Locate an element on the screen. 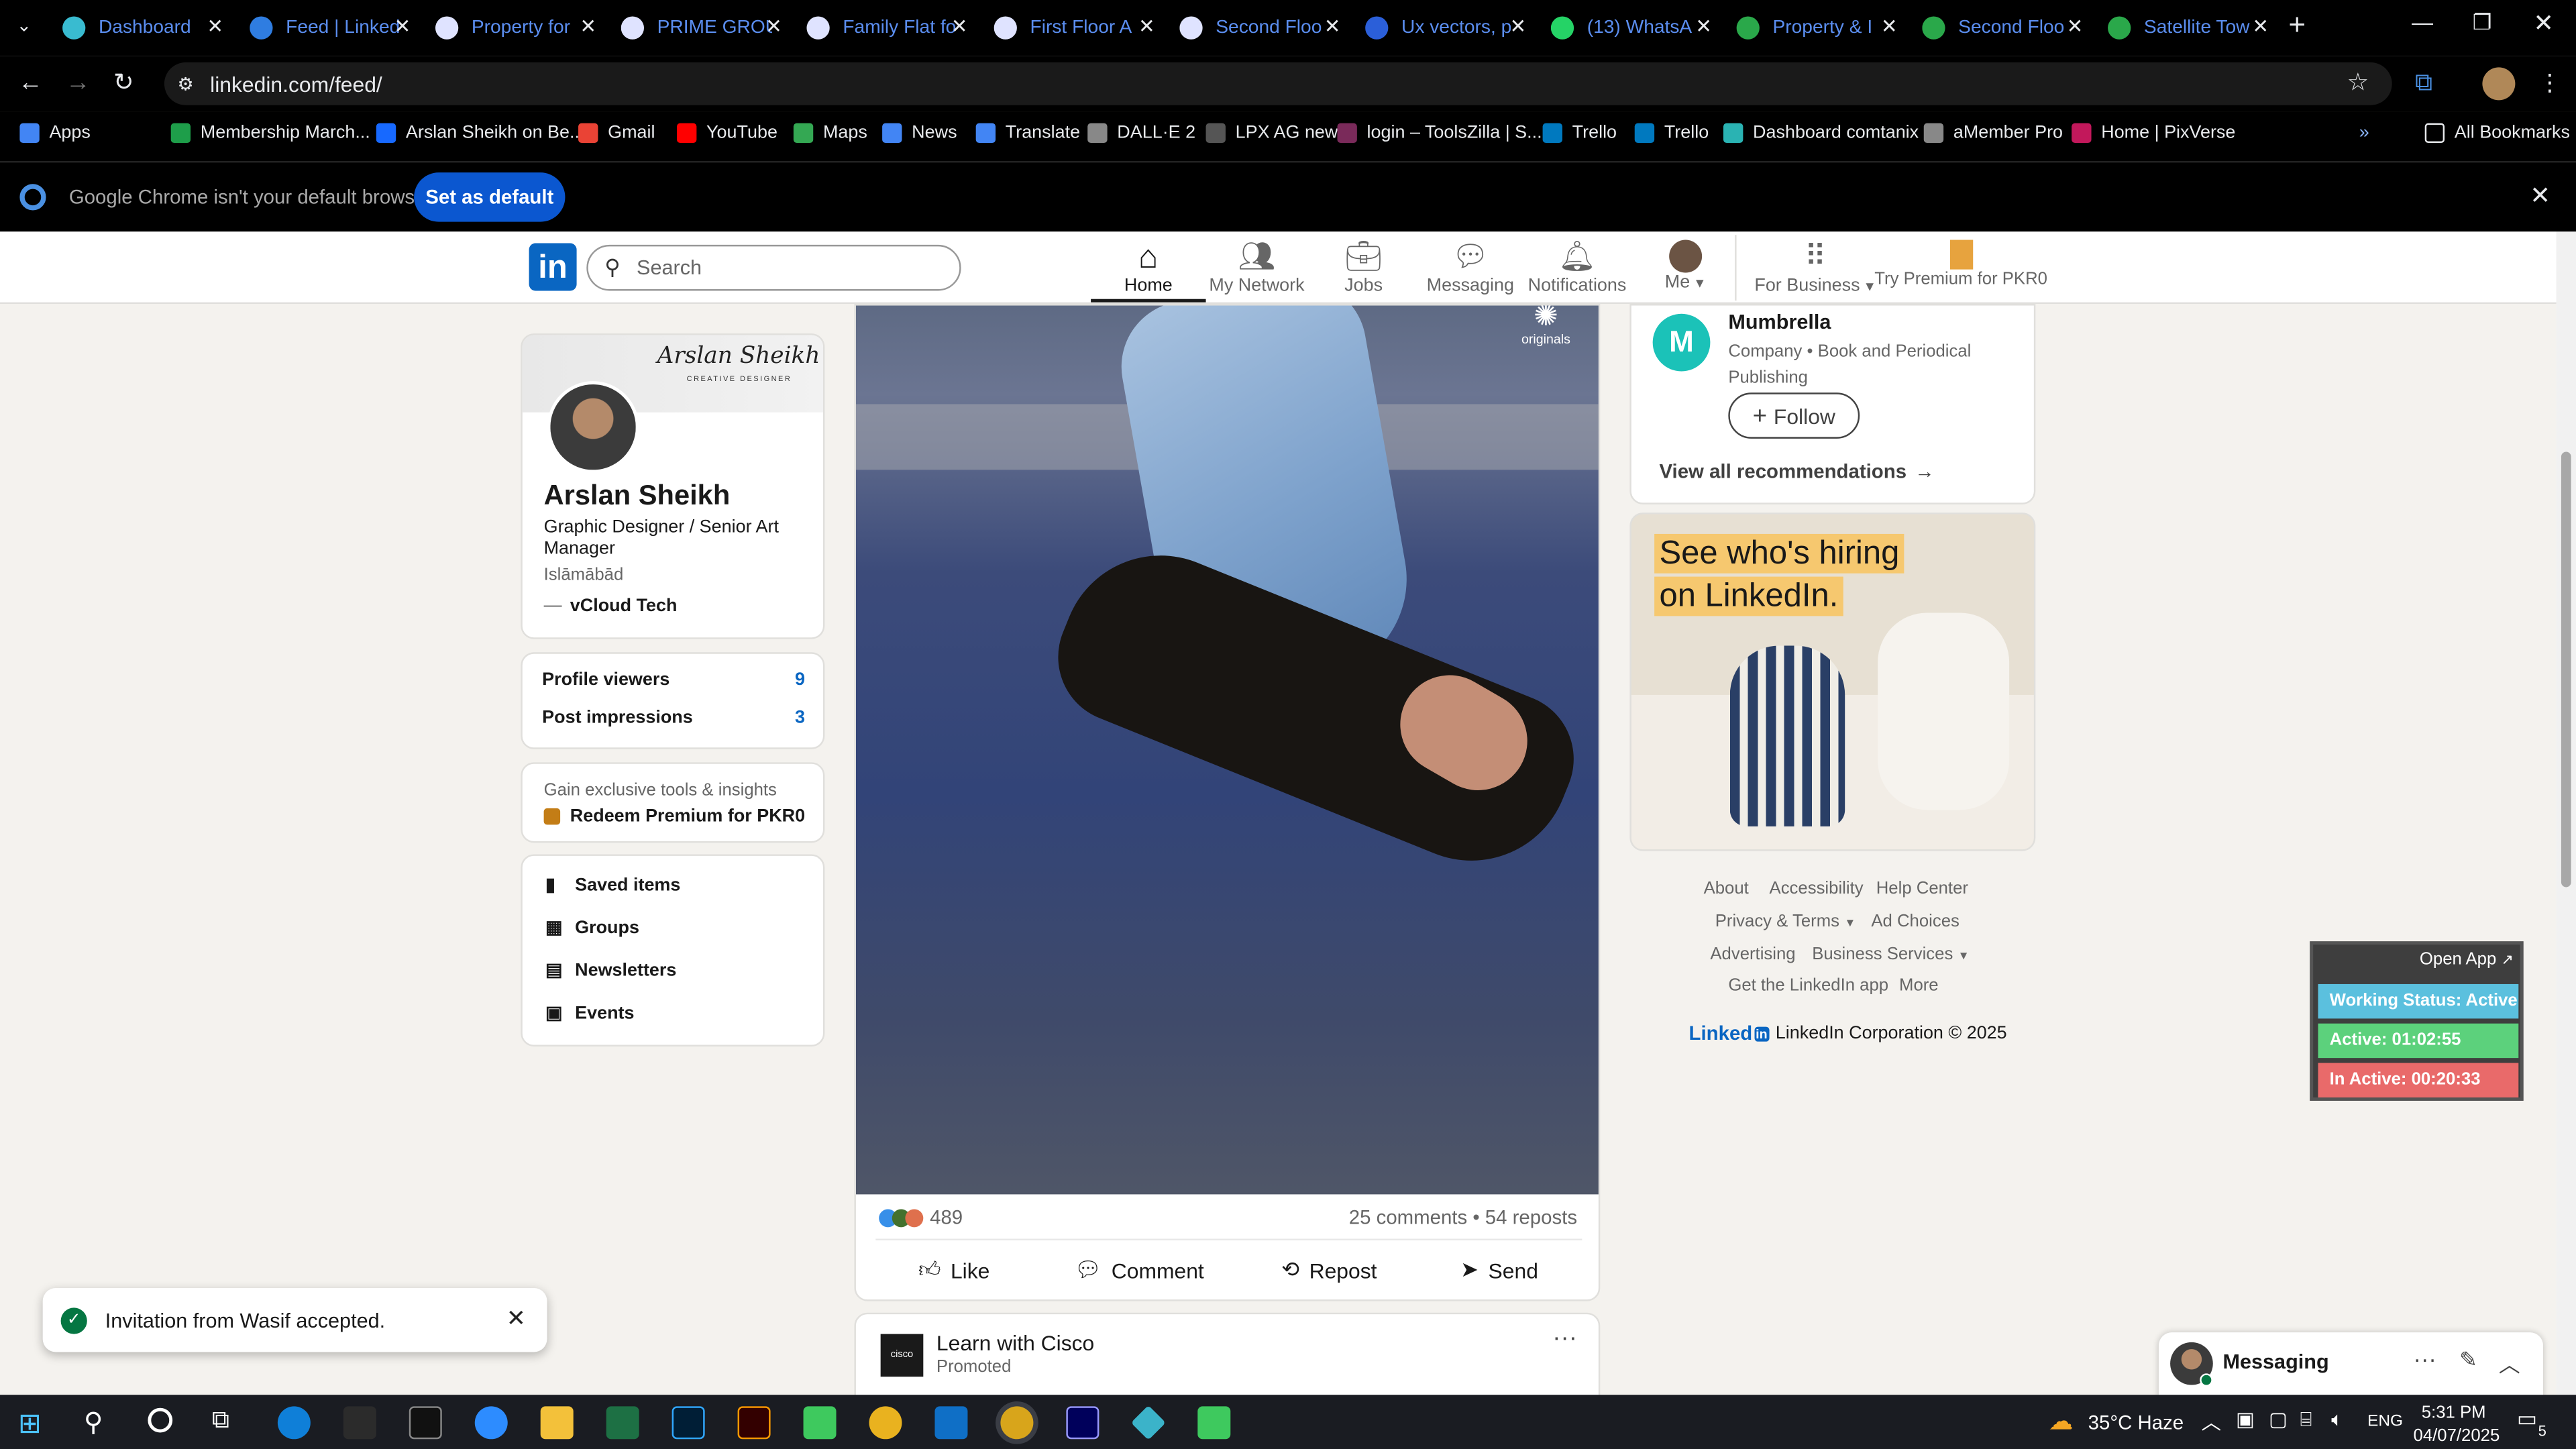 This screenshot has width=2576, height=1449. footer-link: Advertising is located at coordinates (1752, 954).